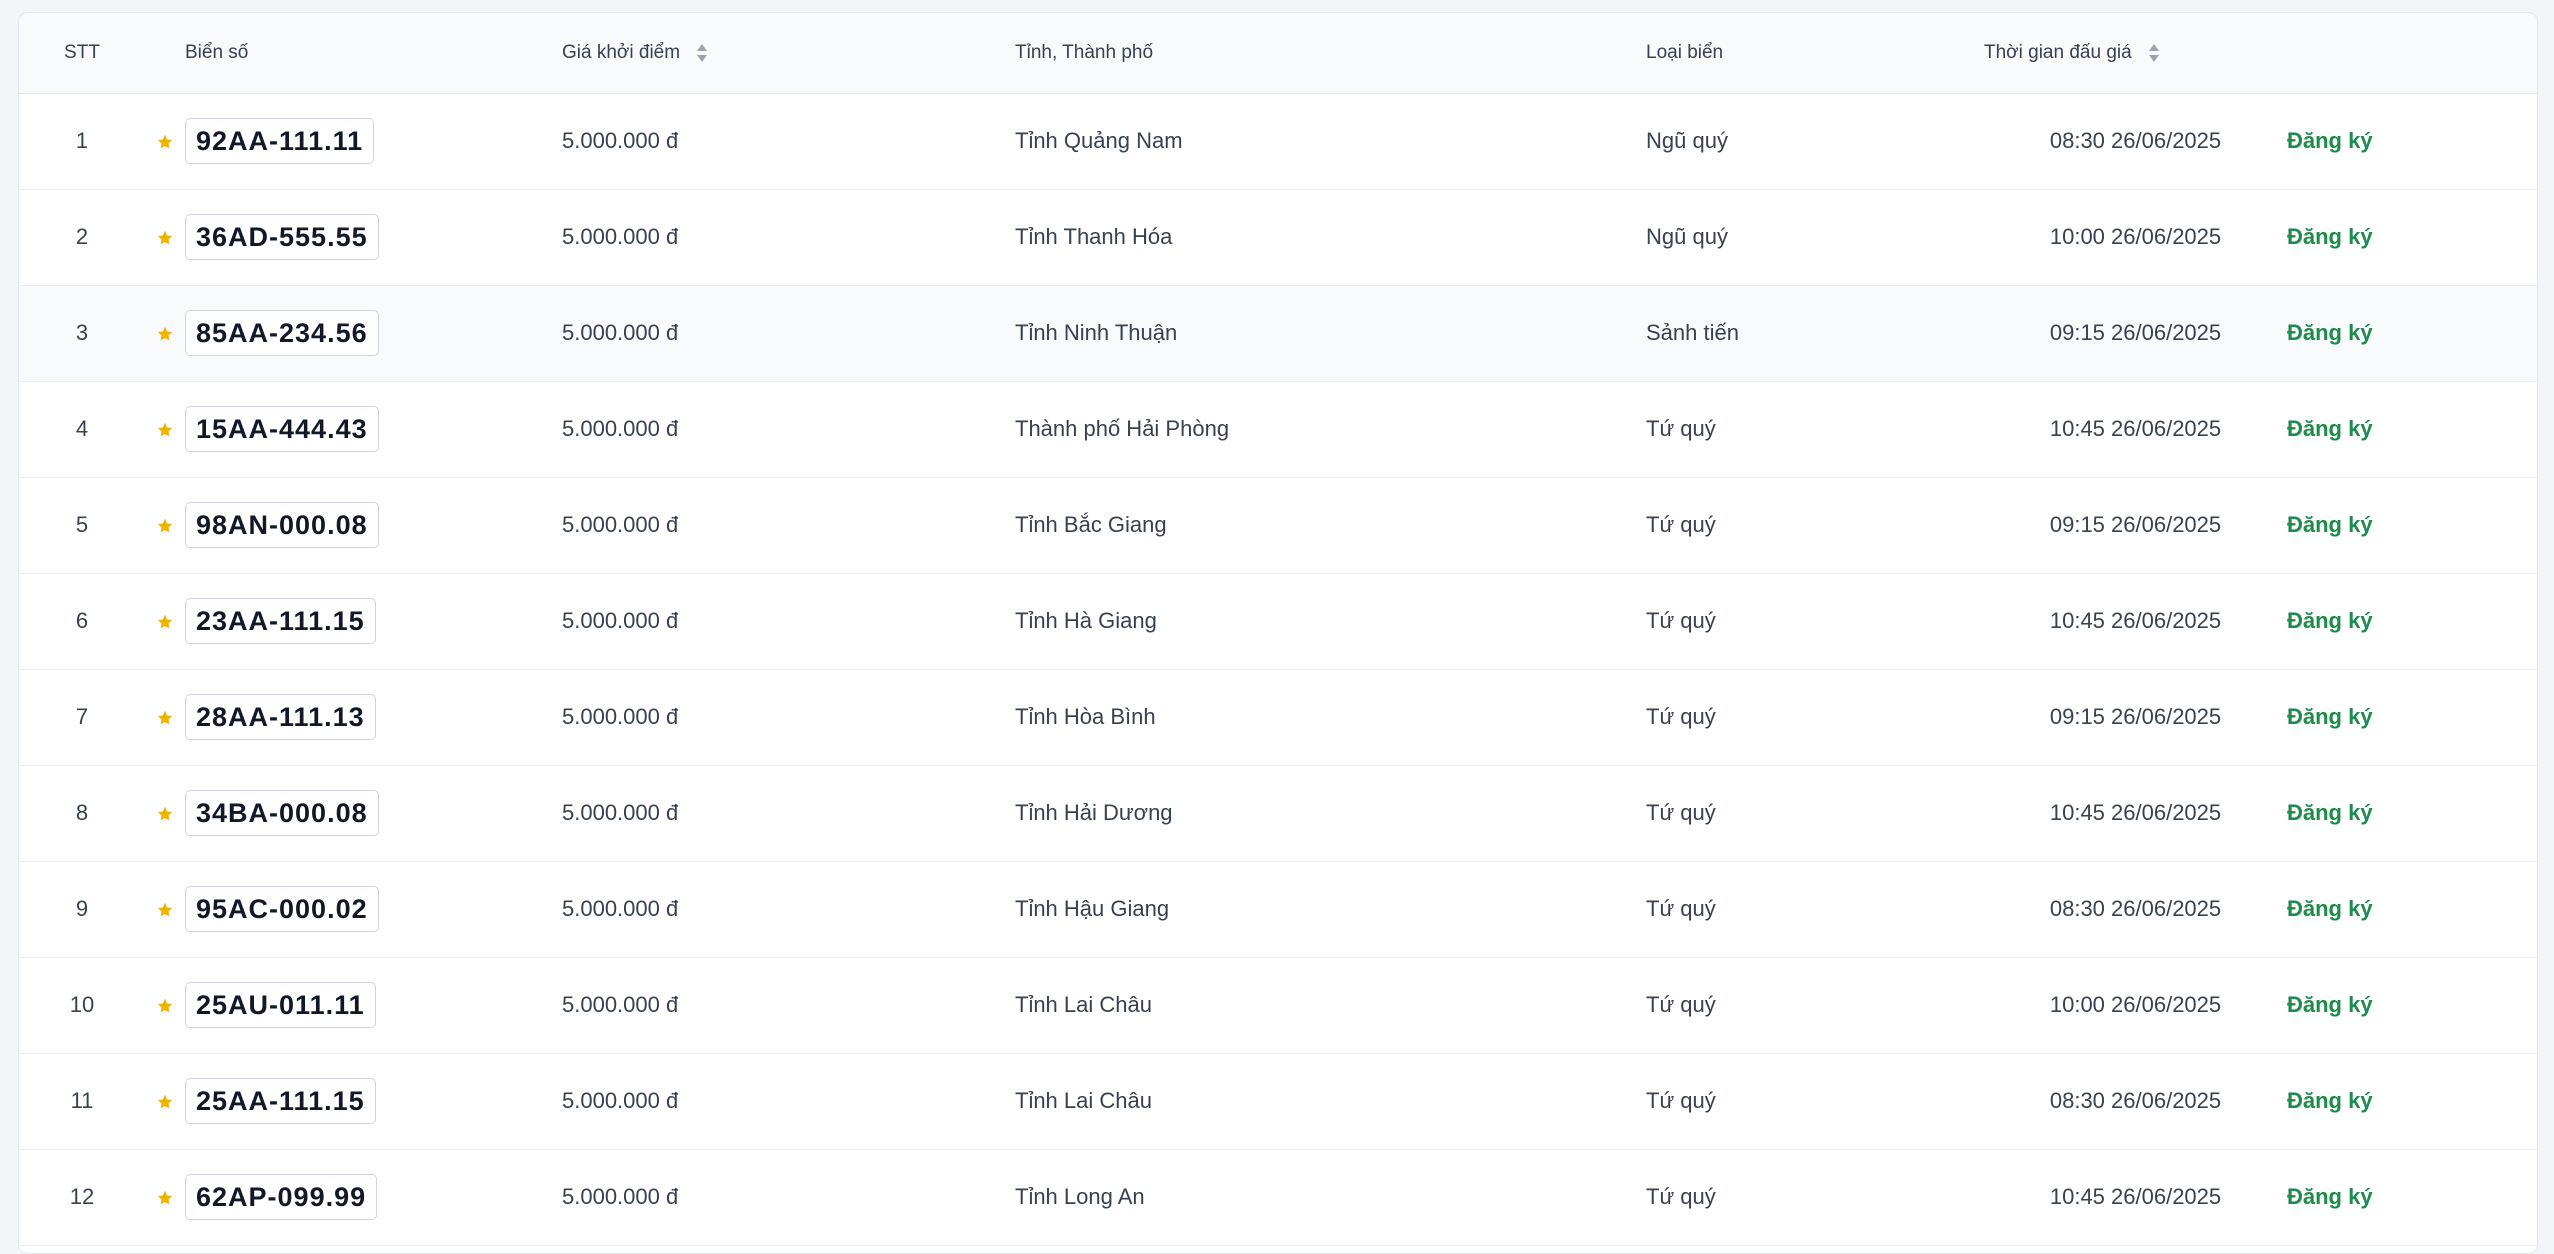 The image size is (2554, 1254). Describe the element at coordinates (280, 141) in the screenshot. I see `license-plate: 92AA-111.11` at that location.